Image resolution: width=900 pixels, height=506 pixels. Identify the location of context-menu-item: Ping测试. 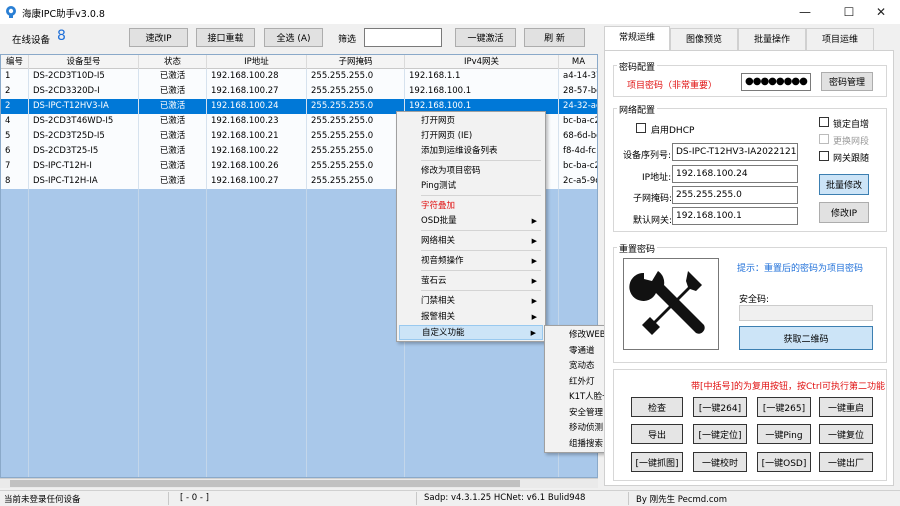
(471, 186).